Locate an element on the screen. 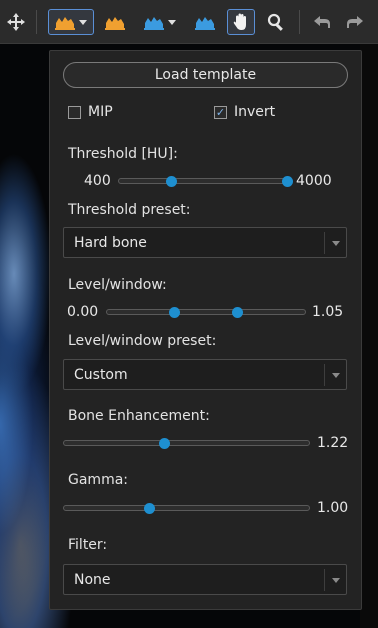  gamma-value: 1.00 is located at coordinates (333, 508).